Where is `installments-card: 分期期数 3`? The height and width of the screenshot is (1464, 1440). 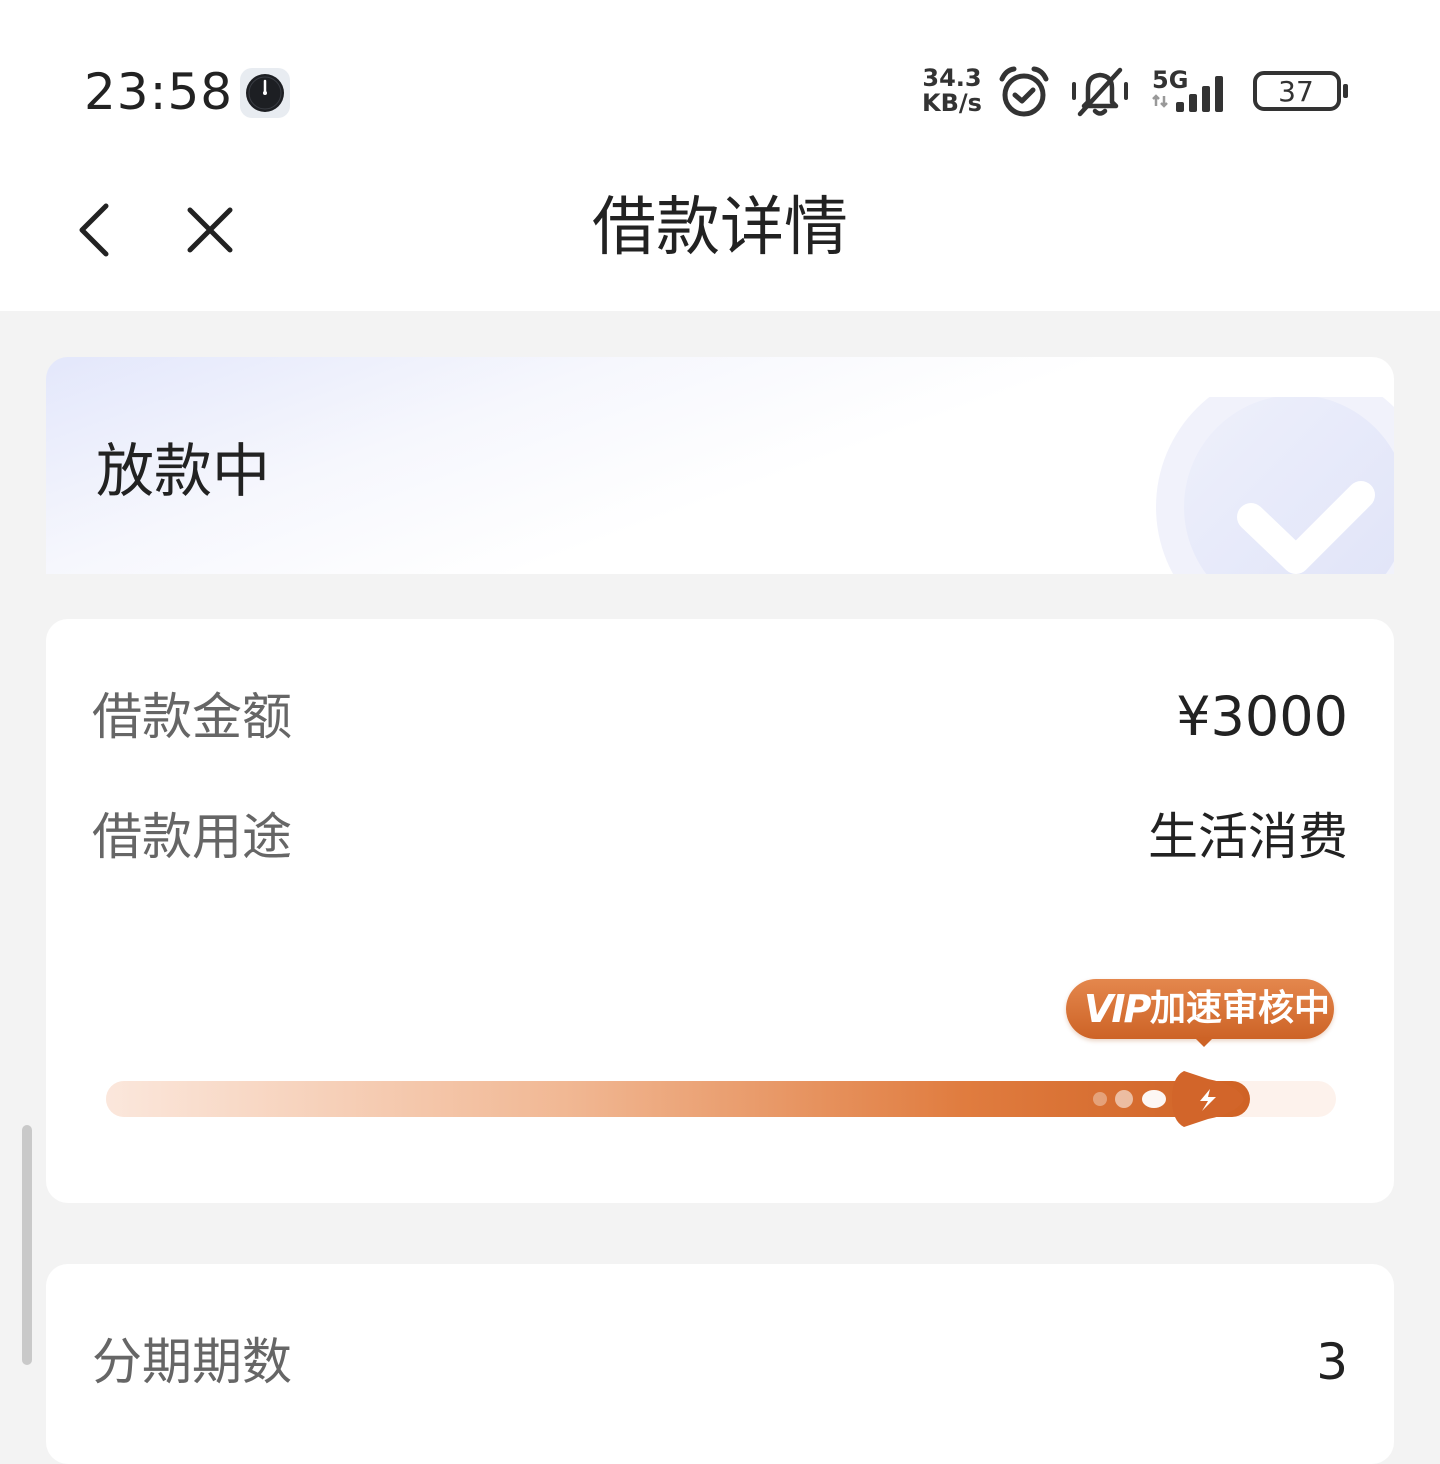 installments-card: 分期期数 3 is located at coordinates (720, 1364).